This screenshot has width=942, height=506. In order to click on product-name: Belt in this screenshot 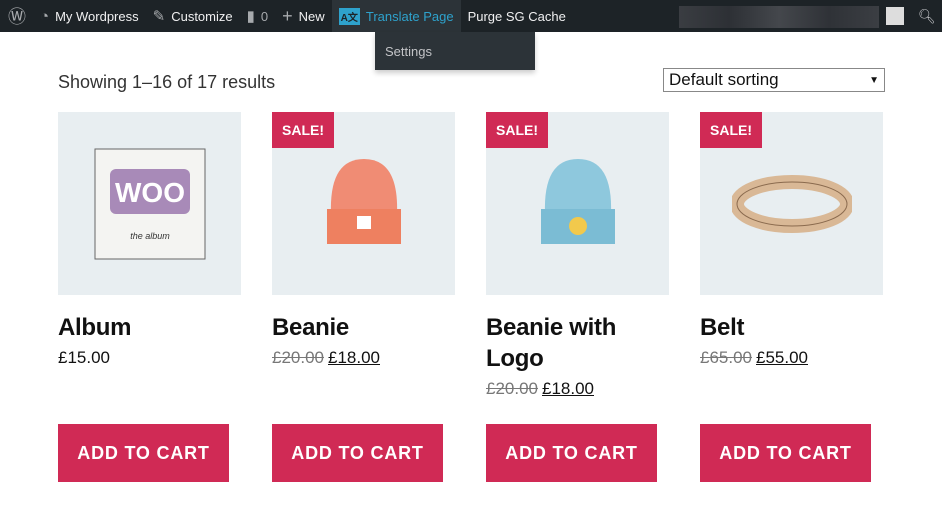, I will do `click(791, 327)`.